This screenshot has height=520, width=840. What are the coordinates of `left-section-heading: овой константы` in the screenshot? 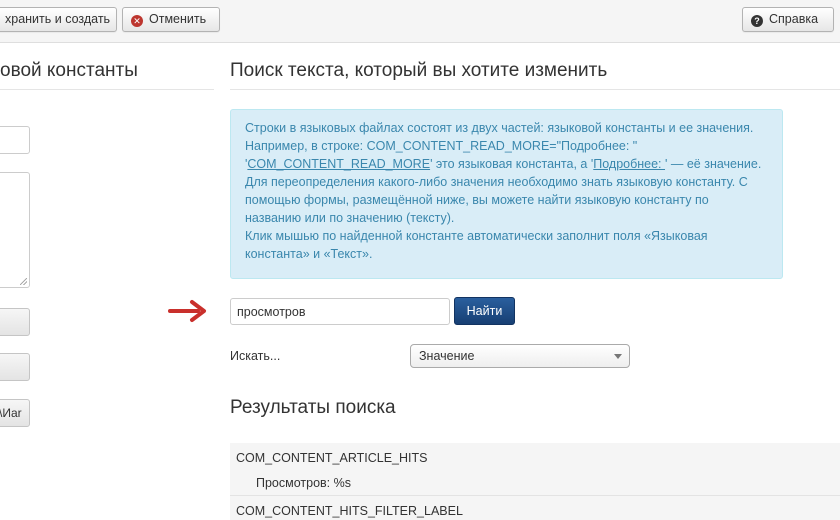 It's located at (69, 70).